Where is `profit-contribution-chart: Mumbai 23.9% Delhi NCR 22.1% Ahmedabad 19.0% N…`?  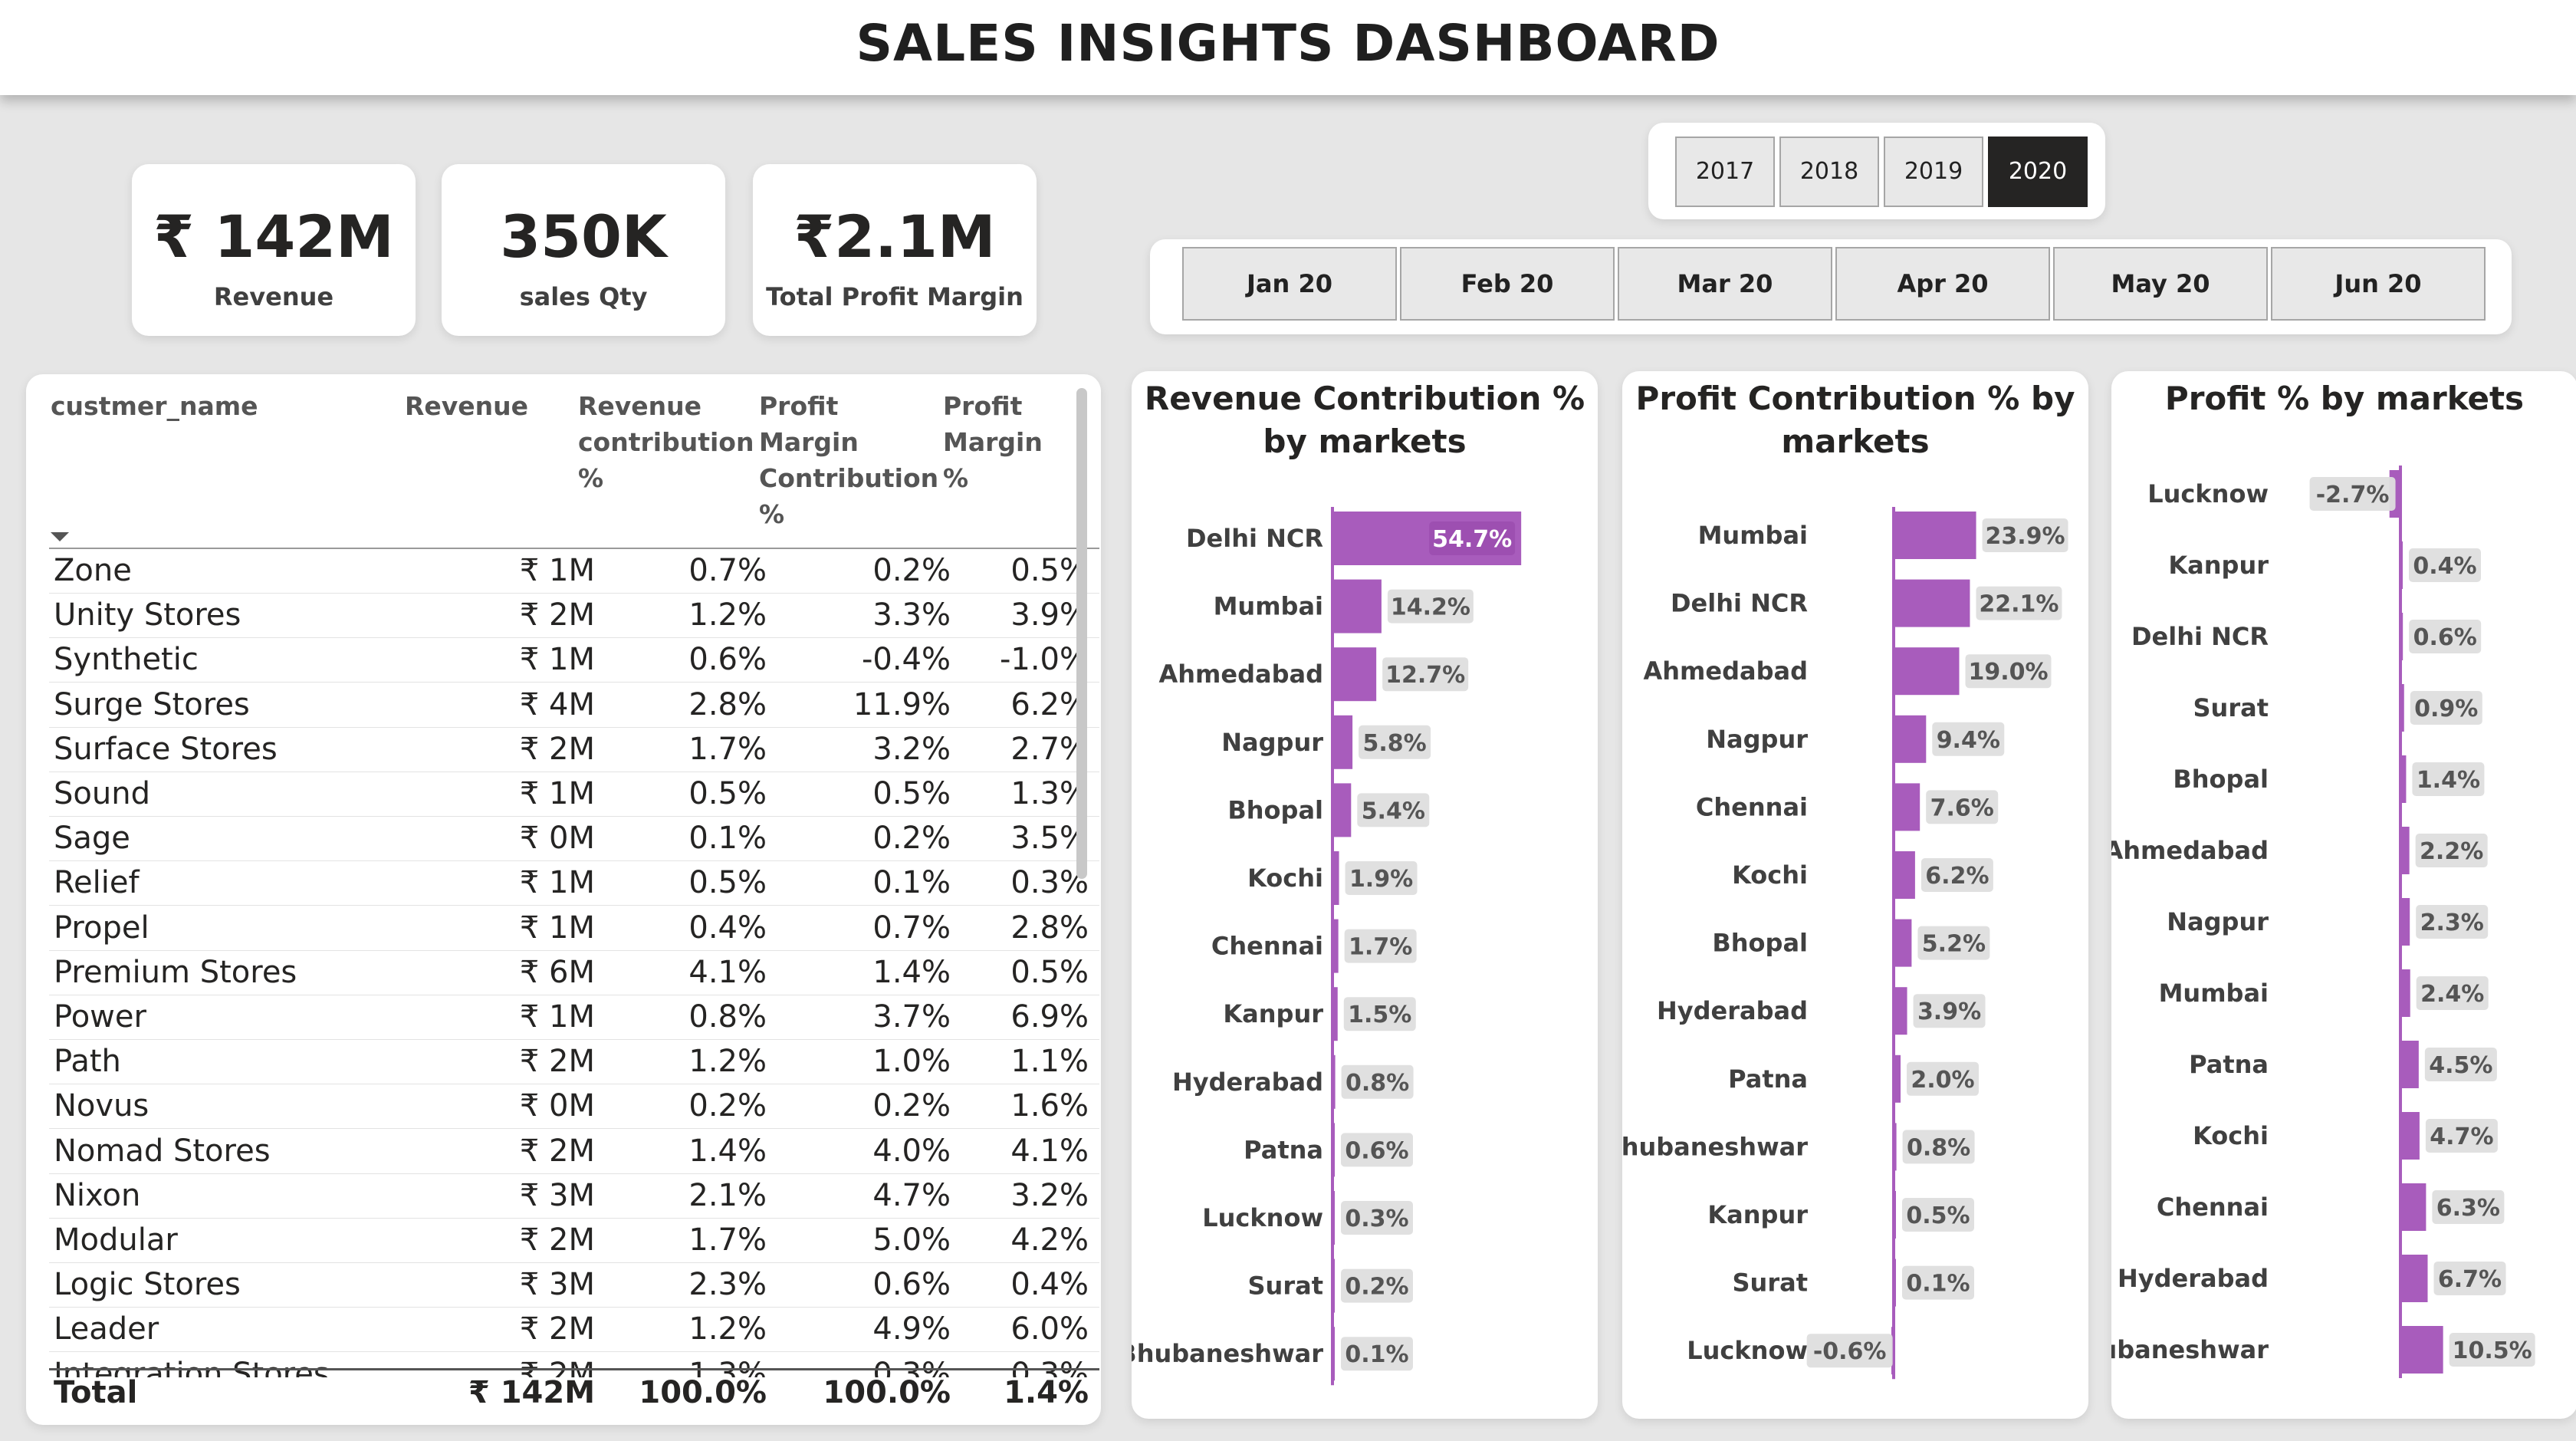 profit-contribution-chart: Mumbai 23.9% Delhi NCR 22.1% Ahmedabad 19.0% N… is located at coordinates (1845, 944).